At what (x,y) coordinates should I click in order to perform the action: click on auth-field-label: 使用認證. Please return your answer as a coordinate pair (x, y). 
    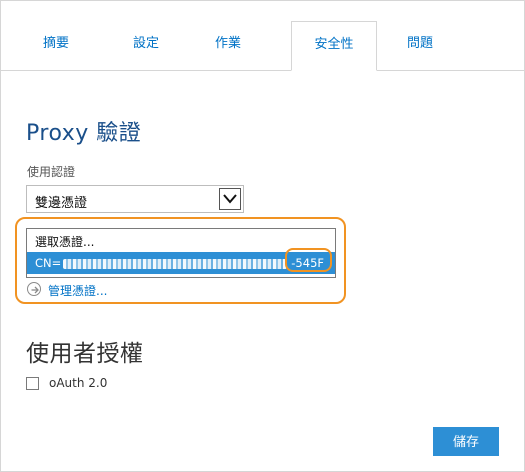
    Looking at the image, I should click on (51, 172).